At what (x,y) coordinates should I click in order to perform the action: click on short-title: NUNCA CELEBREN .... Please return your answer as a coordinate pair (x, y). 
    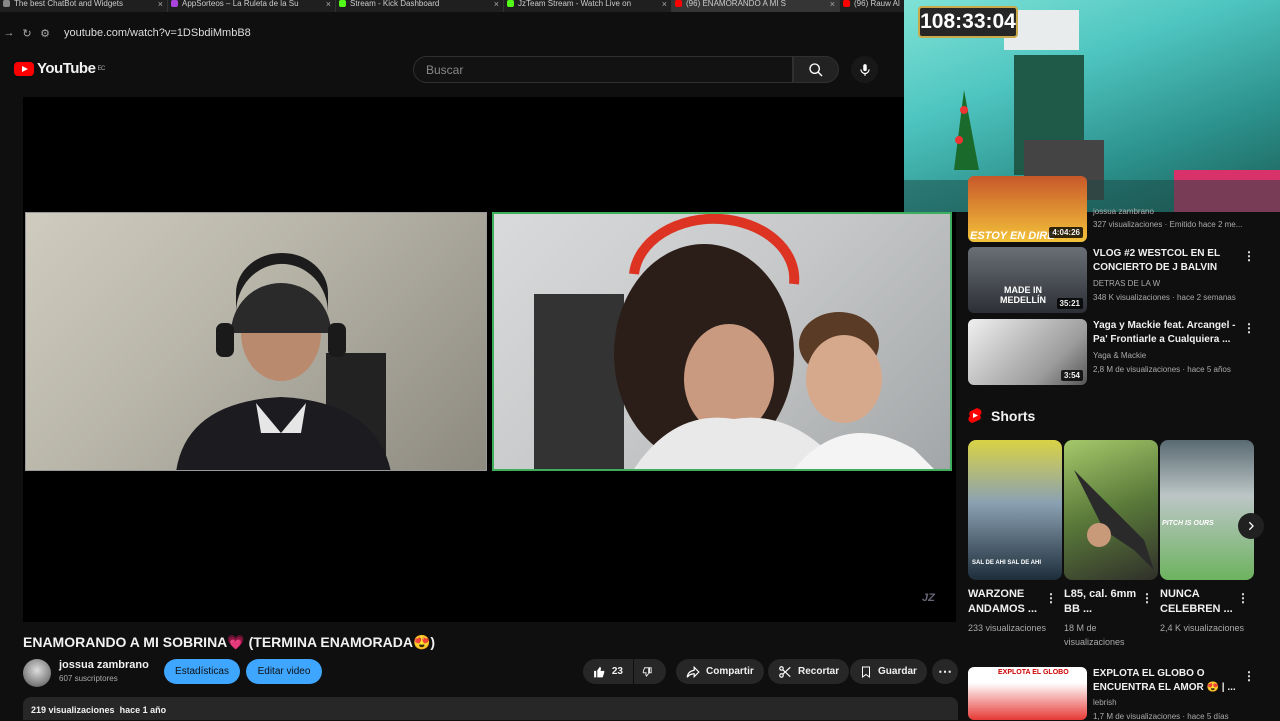
    Looking at the image, I should click on (1200, 602).